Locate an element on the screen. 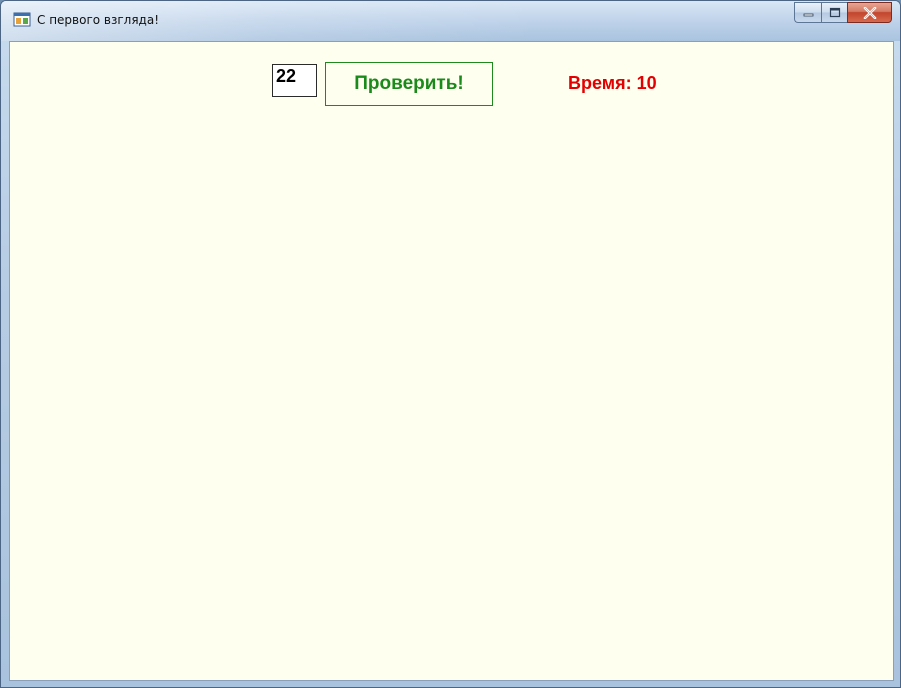 Image resolution: width=901 pixels, height=688 pixels. caption-buttons is located at coordinates (843, 13).